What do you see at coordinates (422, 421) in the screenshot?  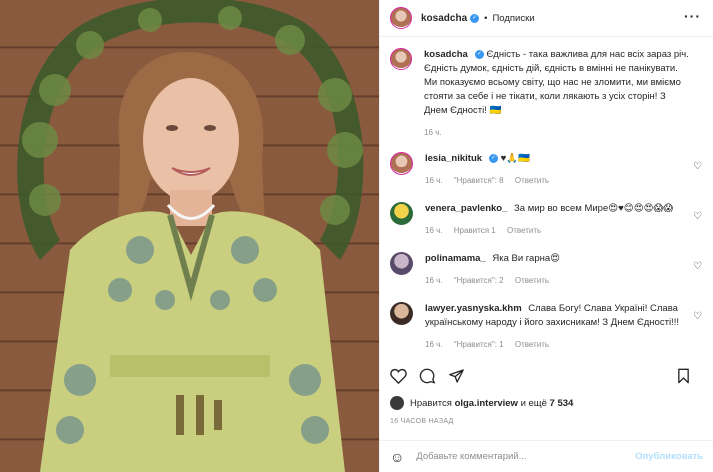 I see `posted-time: 16 ЧАСОВ НАЗАД` at bounding box center [422, 421].